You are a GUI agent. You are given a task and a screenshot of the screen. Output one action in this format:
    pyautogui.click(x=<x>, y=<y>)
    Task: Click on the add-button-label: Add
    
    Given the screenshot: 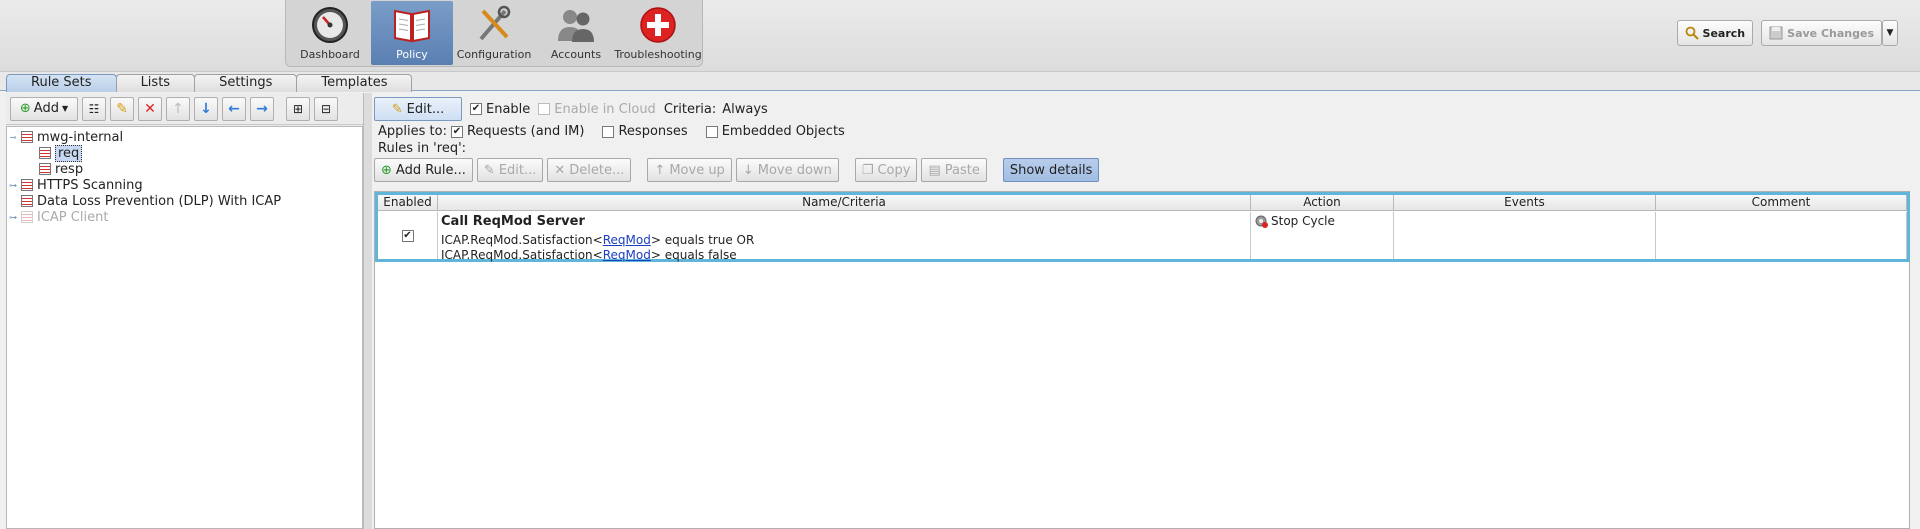 What is the action you would take?
    pyautogui.click(x=46, y=108)
    